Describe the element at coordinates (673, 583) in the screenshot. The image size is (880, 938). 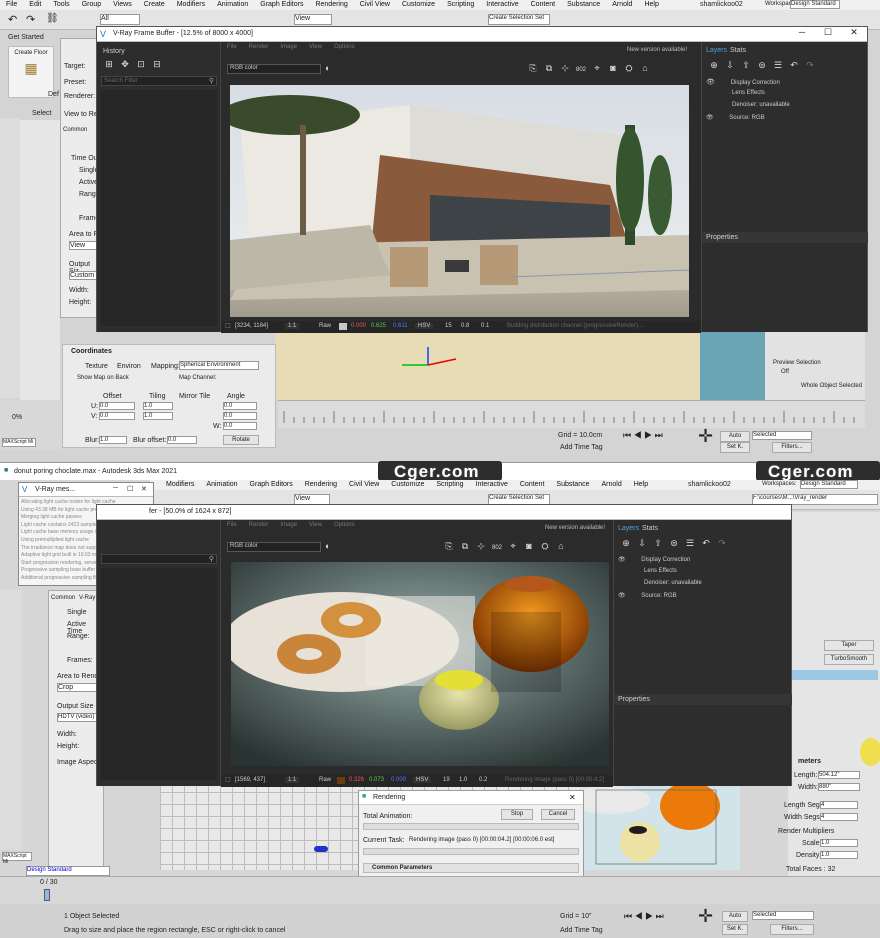
I see `bottom-layer-denoiser: Denoiser: unavailable` at that location.